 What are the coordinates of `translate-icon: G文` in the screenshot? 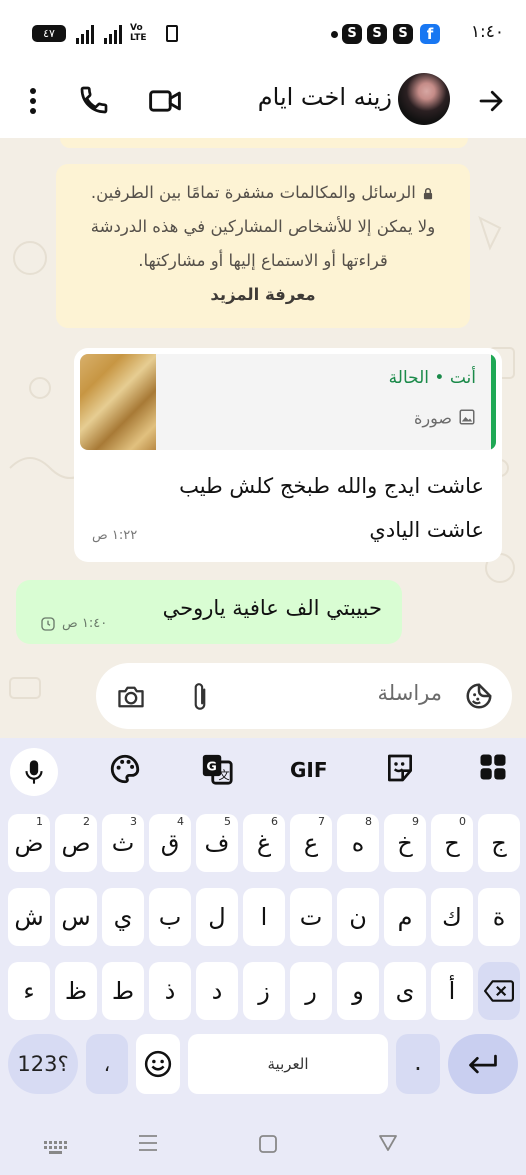 It's located at (217, 771).